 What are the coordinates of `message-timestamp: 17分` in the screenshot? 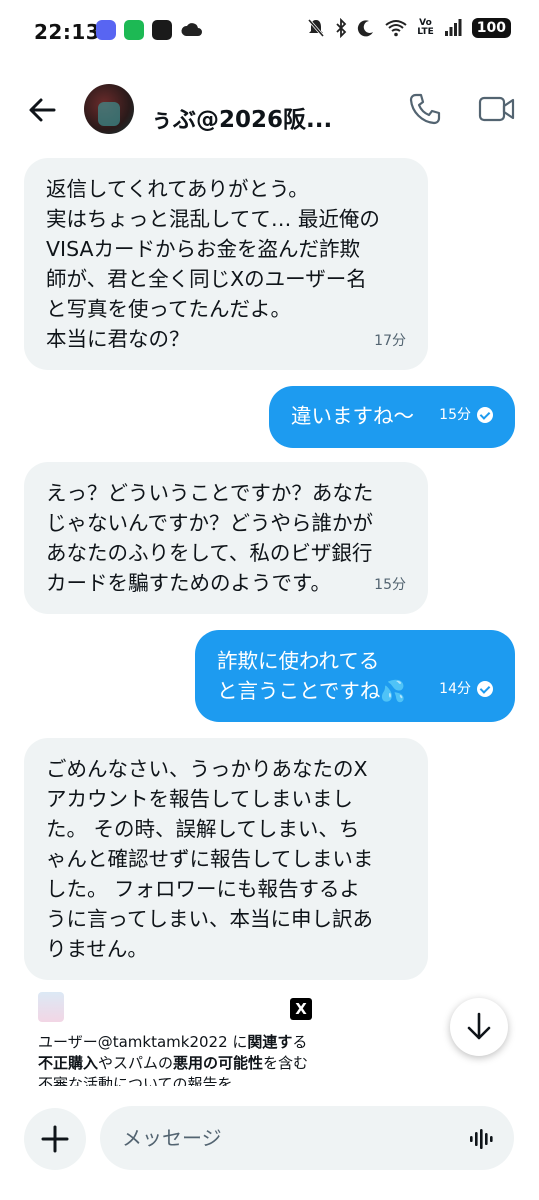 It's located at (390, 341).